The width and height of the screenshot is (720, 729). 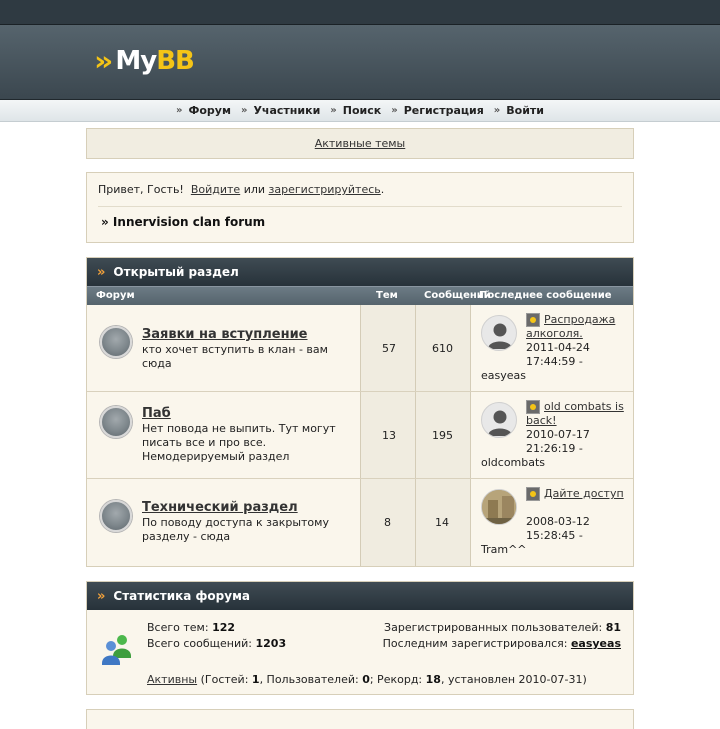 What do you see at coordinates (360, 596) in the screenshot?
I see `stats-header: » Статистика форума` at bounding box center [360, 596].